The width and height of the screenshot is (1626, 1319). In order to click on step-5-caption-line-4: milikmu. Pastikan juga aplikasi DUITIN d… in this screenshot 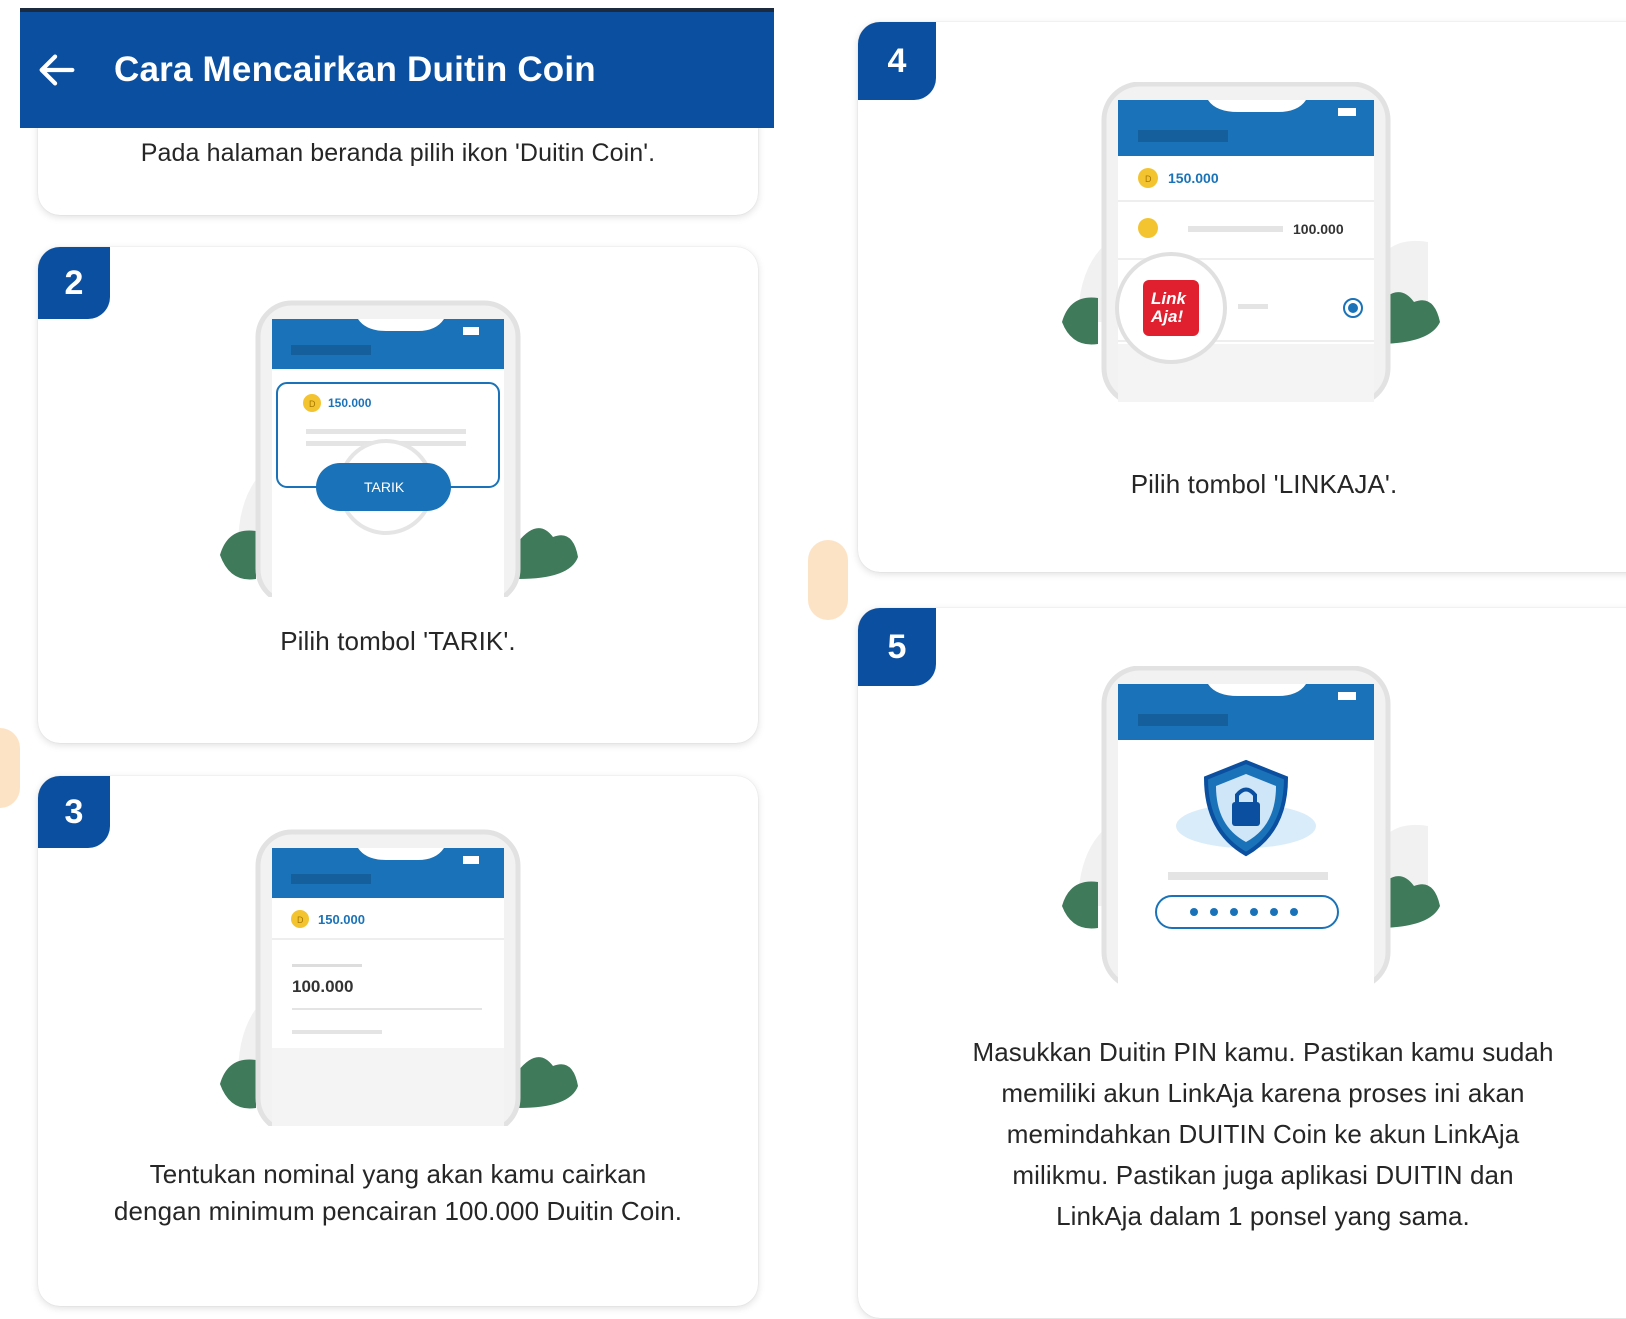, I will do `click(1263, 1175)`.